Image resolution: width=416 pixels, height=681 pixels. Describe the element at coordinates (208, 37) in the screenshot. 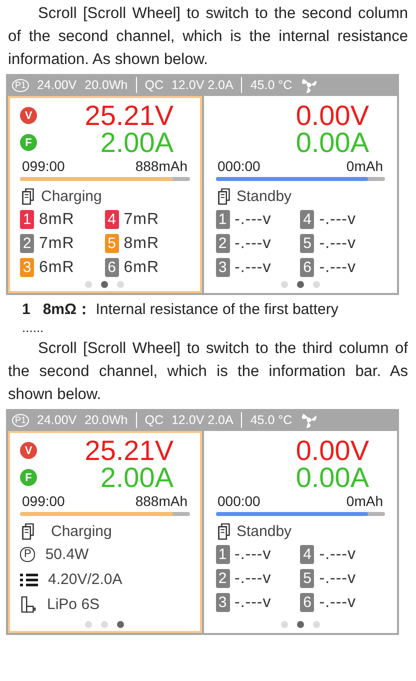

I see `instruction-paragraph: Scroll [Scroll Wheel] to switch to the second column of the second channel, which is the internal resistance information. As shown below.` at that location.